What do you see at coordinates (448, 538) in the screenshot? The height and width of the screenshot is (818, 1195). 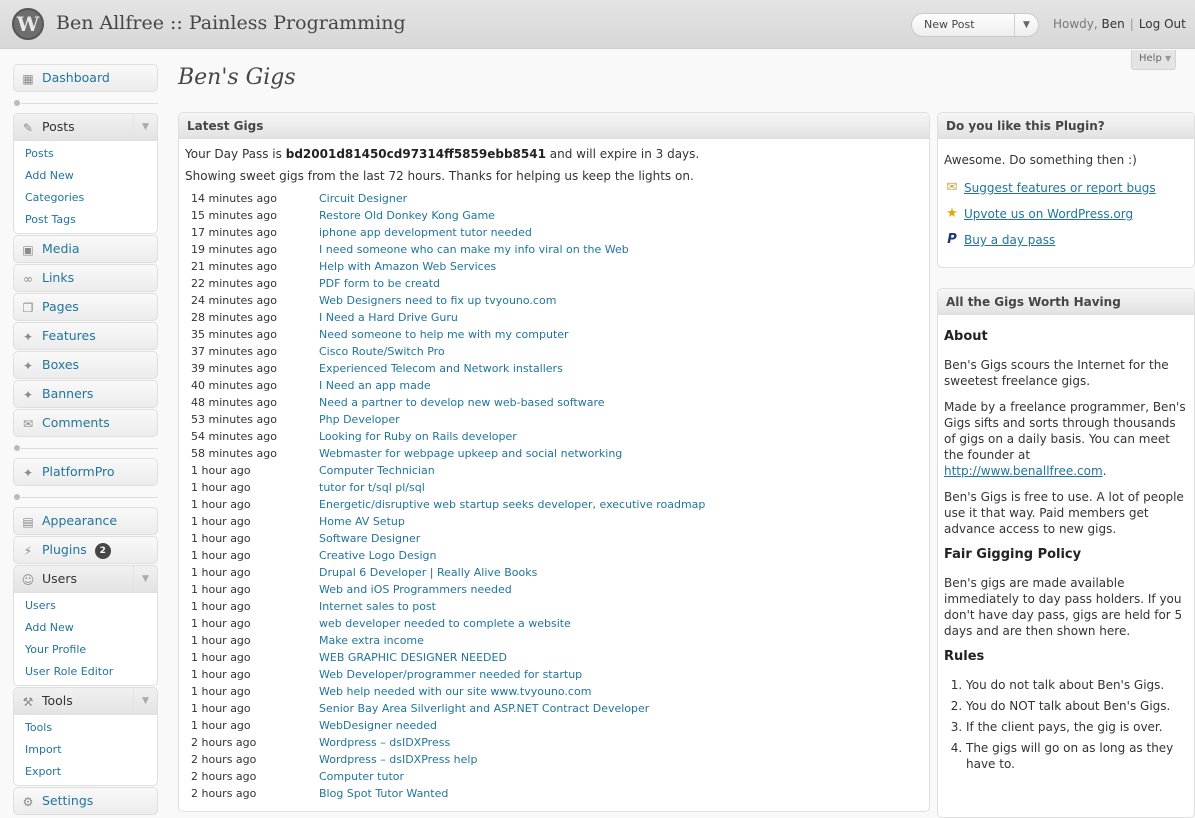 I see `table-row: 1 hour ago Software Designer` at bounding box center [448, 538].